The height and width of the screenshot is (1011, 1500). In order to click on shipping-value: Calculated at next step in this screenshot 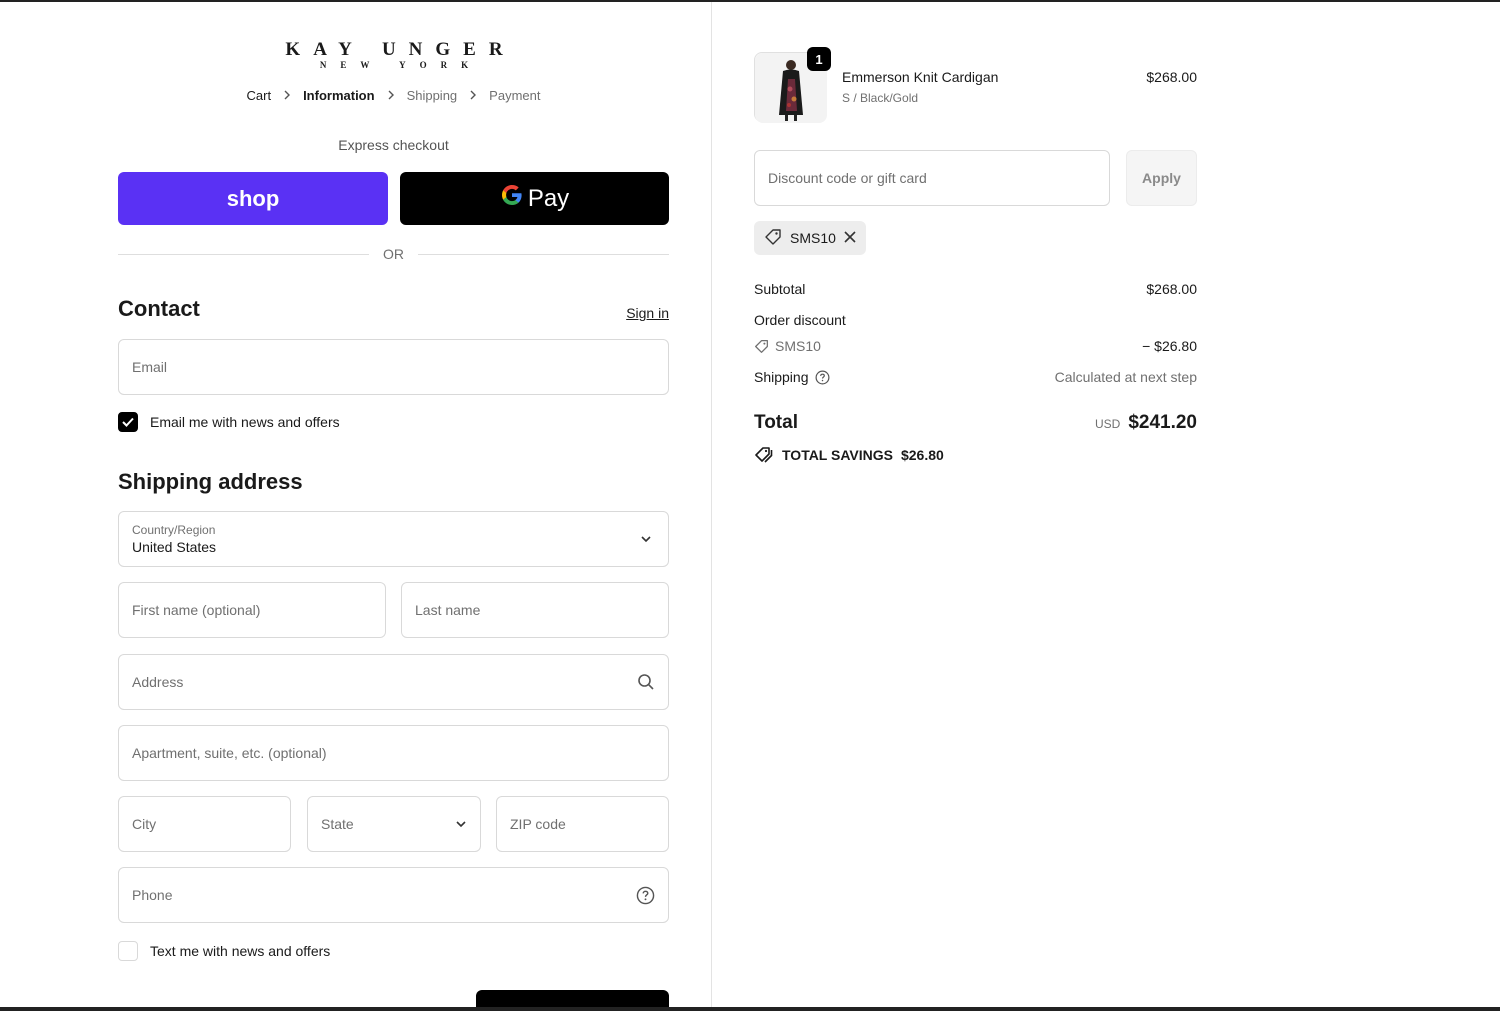, I will do `click(1125, 377)`.